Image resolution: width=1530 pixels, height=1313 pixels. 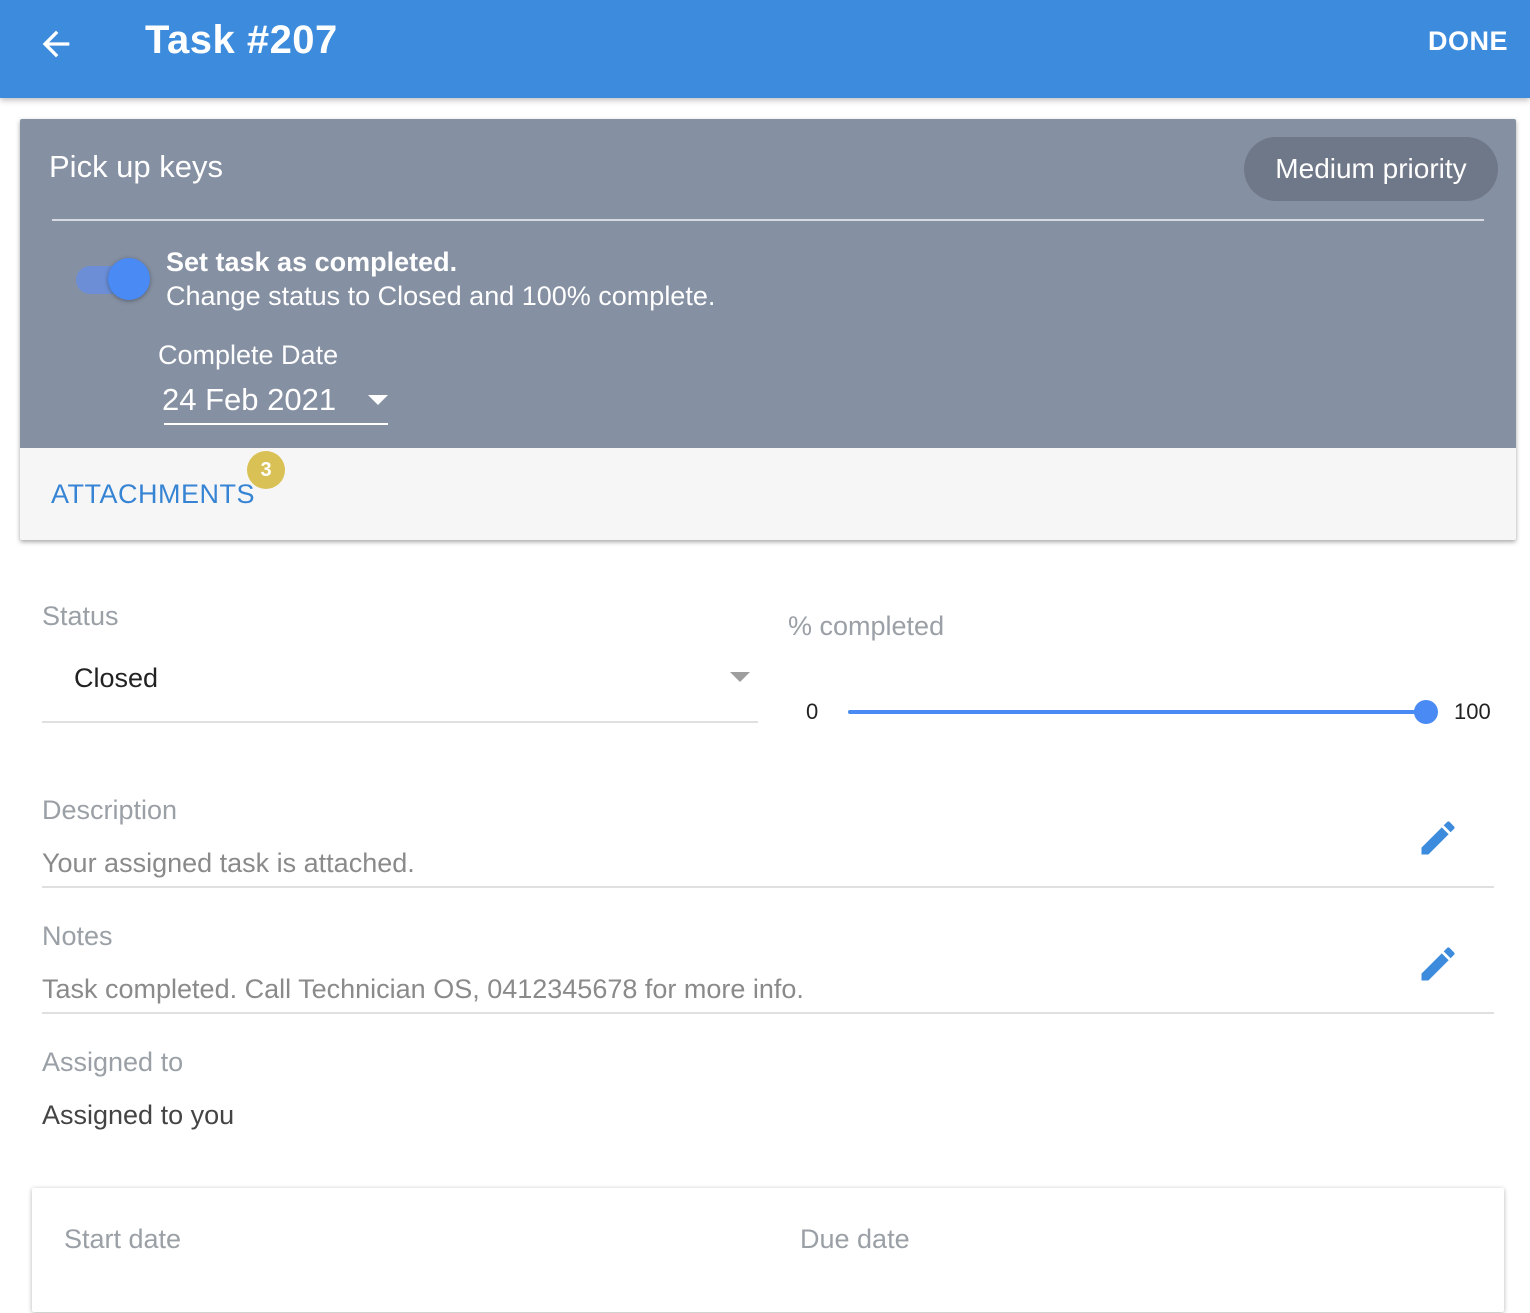 What do you see at coordinates (129, 279) in the screenshot?
I see `toggle-thumb` at bounding box center [129, 279].